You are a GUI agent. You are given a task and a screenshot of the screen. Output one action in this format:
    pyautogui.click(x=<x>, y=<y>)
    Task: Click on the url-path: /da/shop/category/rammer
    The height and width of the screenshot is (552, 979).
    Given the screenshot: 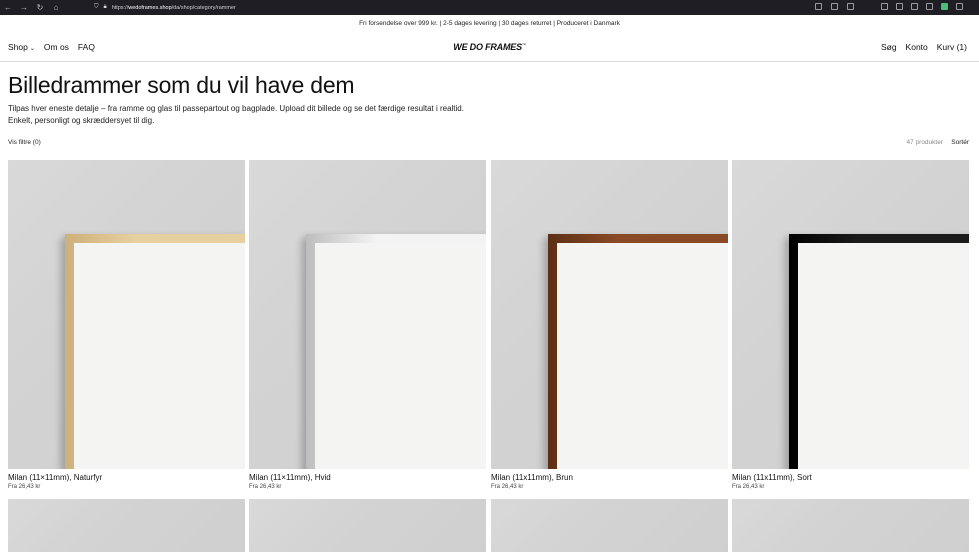 What is the action you would take?
    pyautogui.click(x=203, y=7)
    